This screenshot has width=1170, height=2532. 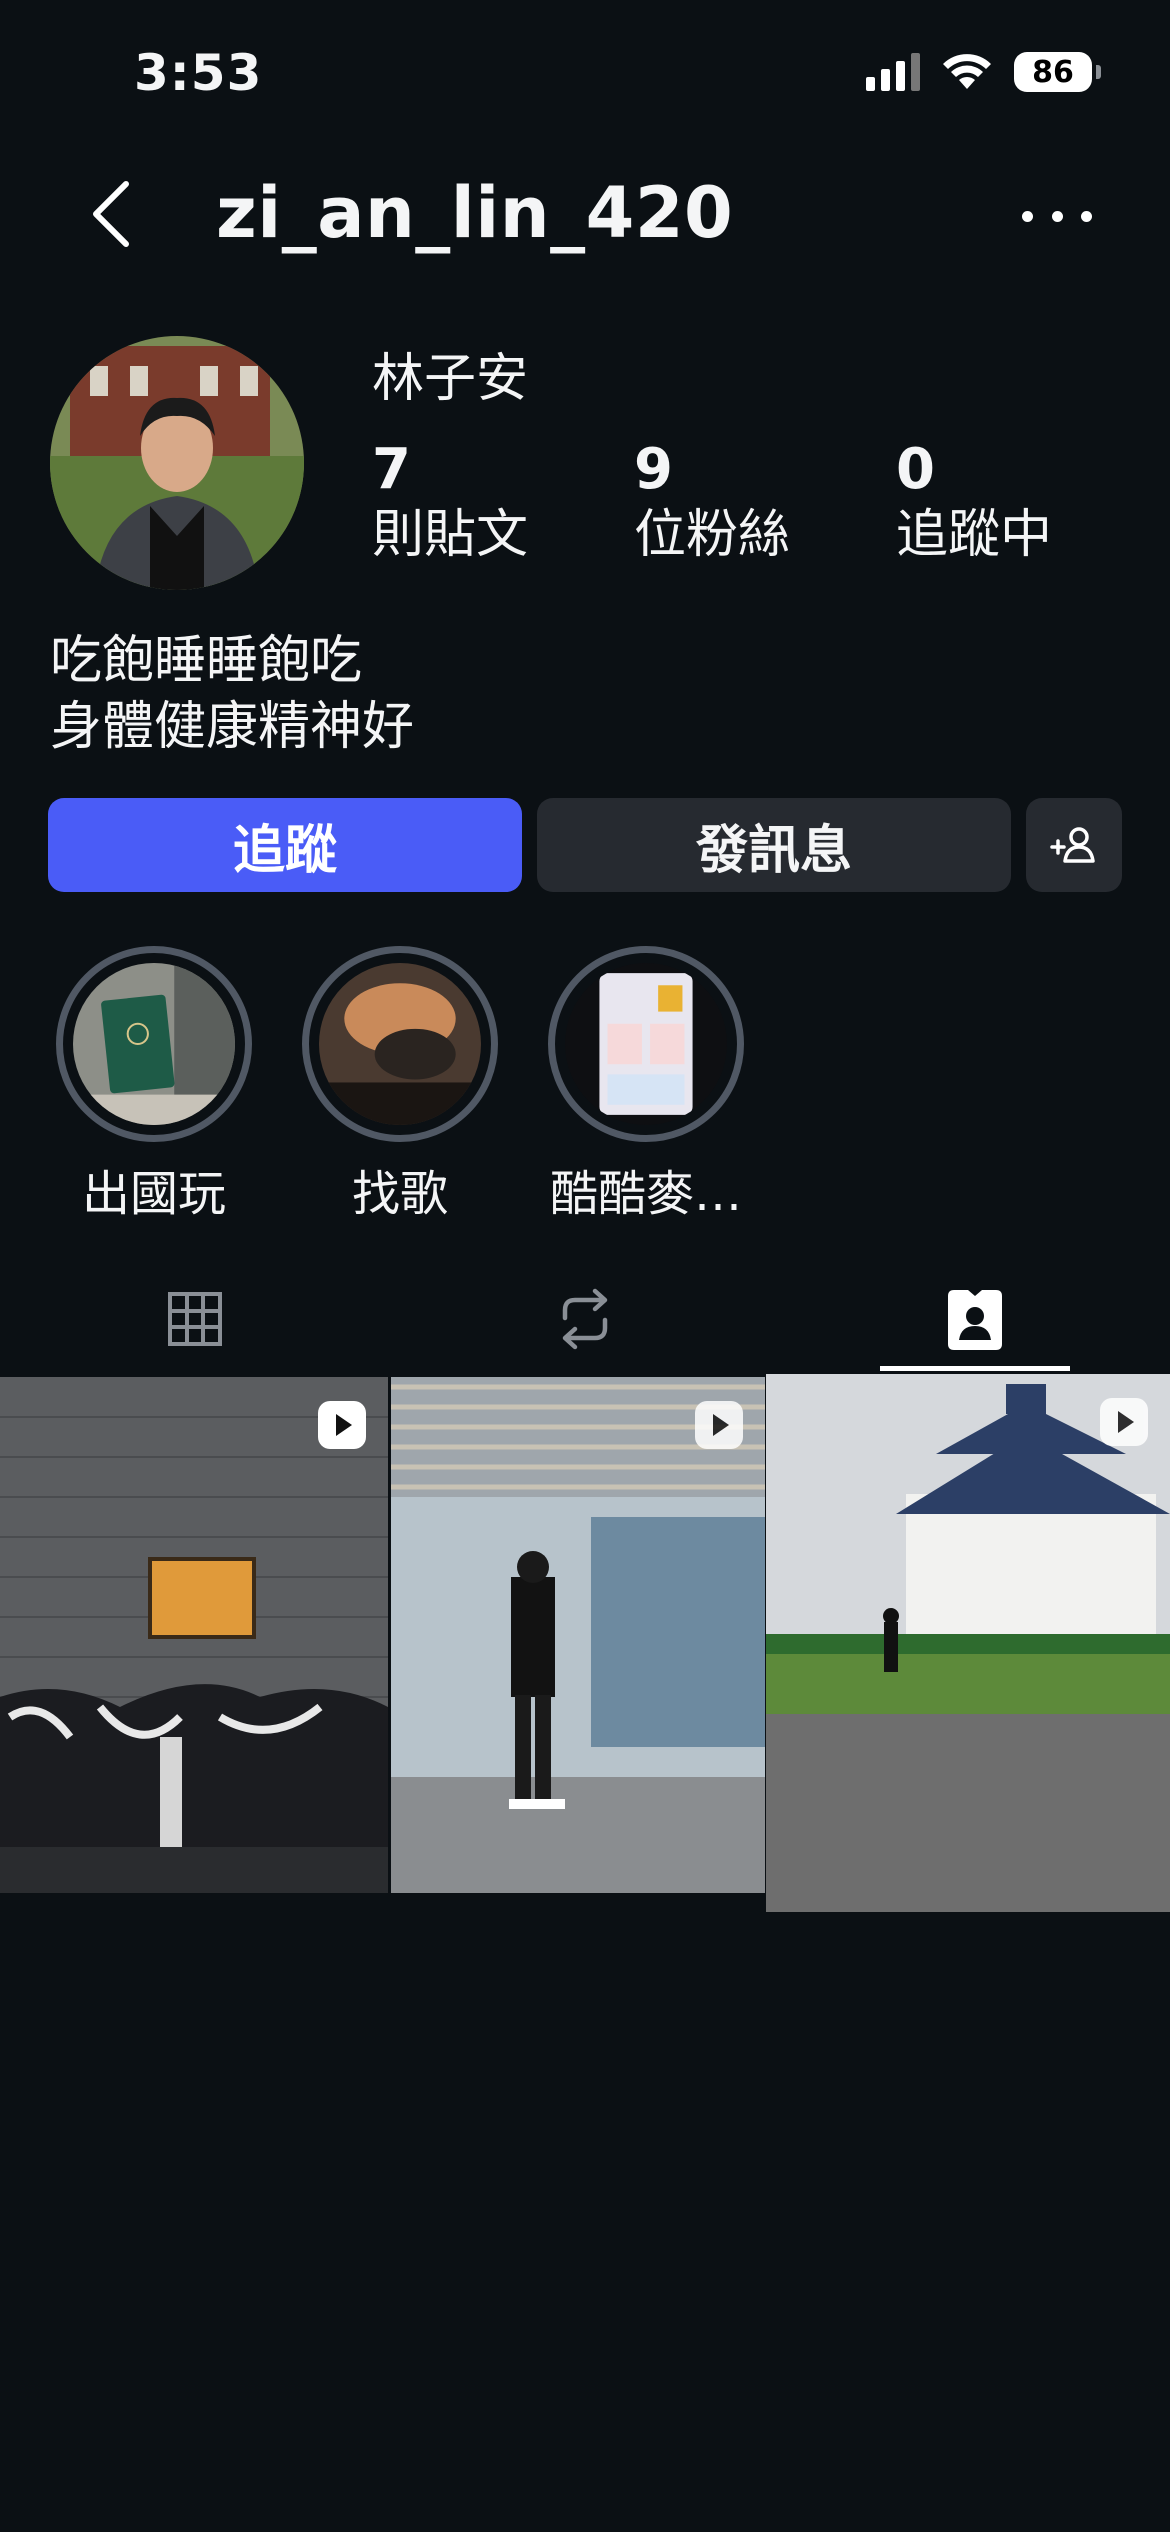 I want to click on bio-line: 身體健康精神好, so click(x=232, y=727).